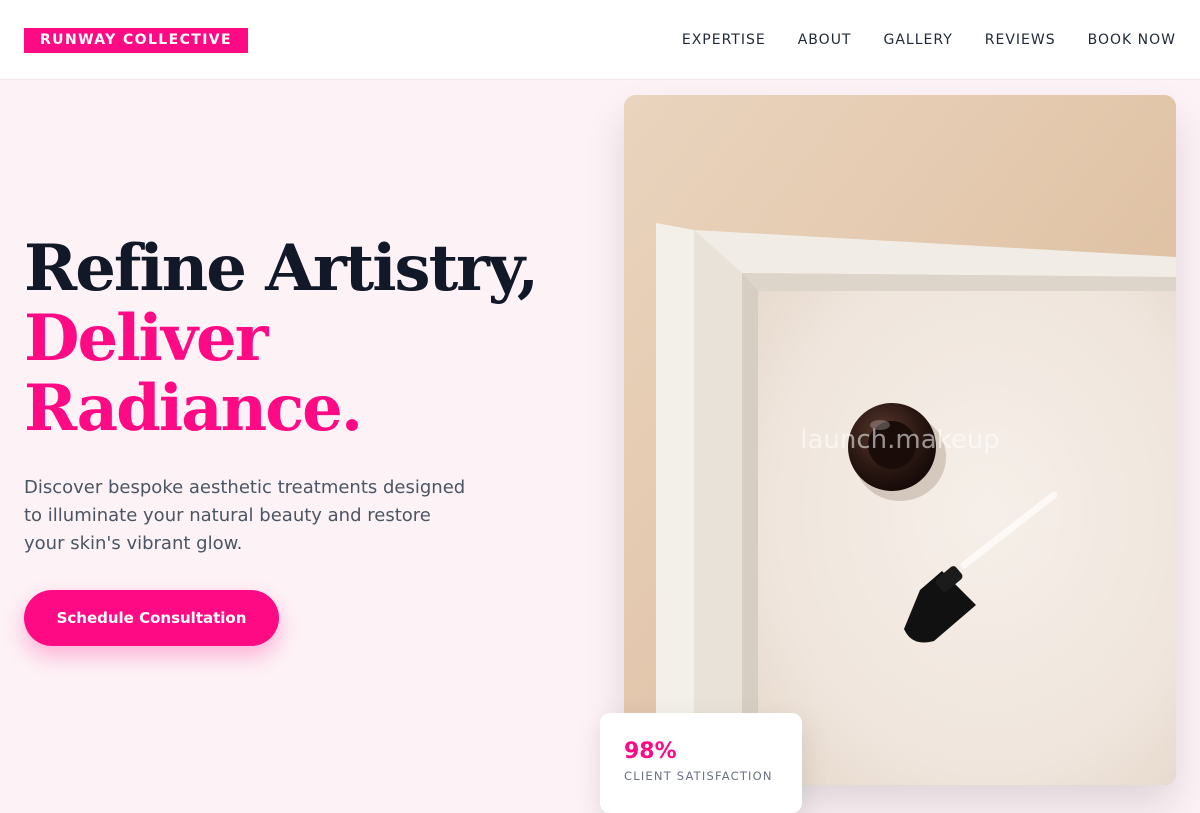 Image resolution: width=1200 pixels, height=813 pixels. What do you see at coordinates (146, 338) in the screenshot?
I see `headline-line-2: Deliver` at bounding box center [146, 338].